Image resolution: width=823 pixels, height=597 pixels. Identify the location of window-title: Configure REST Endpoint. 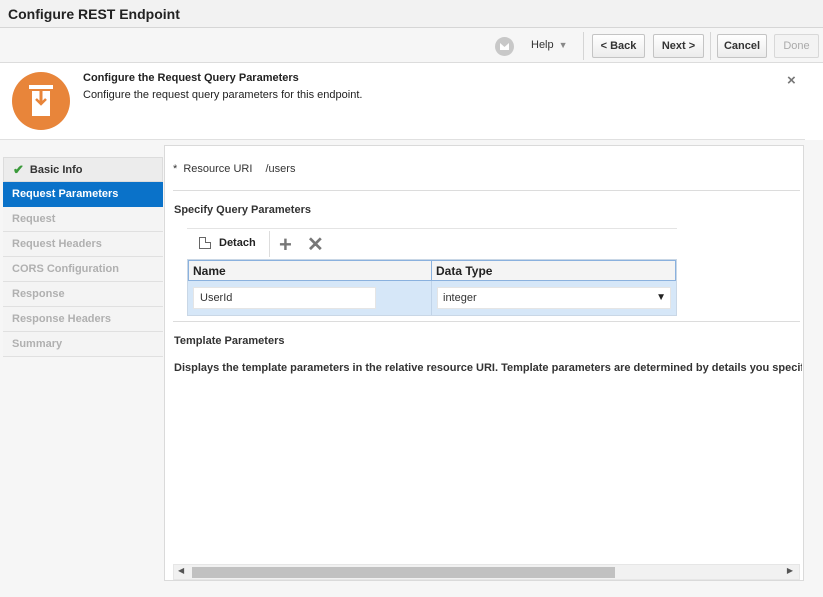
(94, 14).